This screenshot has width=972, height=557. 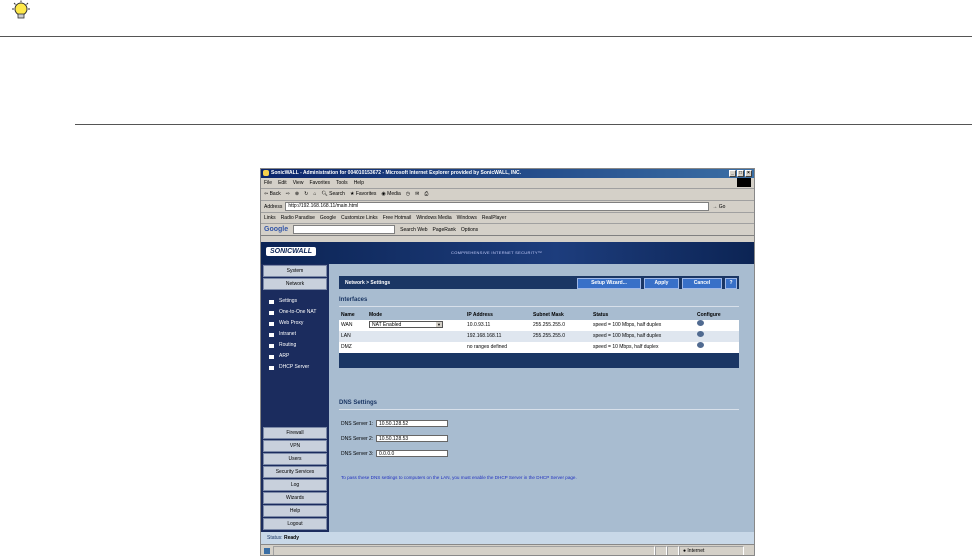 I want to click on dns-server-1-row: DNS Server 1: 10.50.128.52, so click(x=394, y=423).